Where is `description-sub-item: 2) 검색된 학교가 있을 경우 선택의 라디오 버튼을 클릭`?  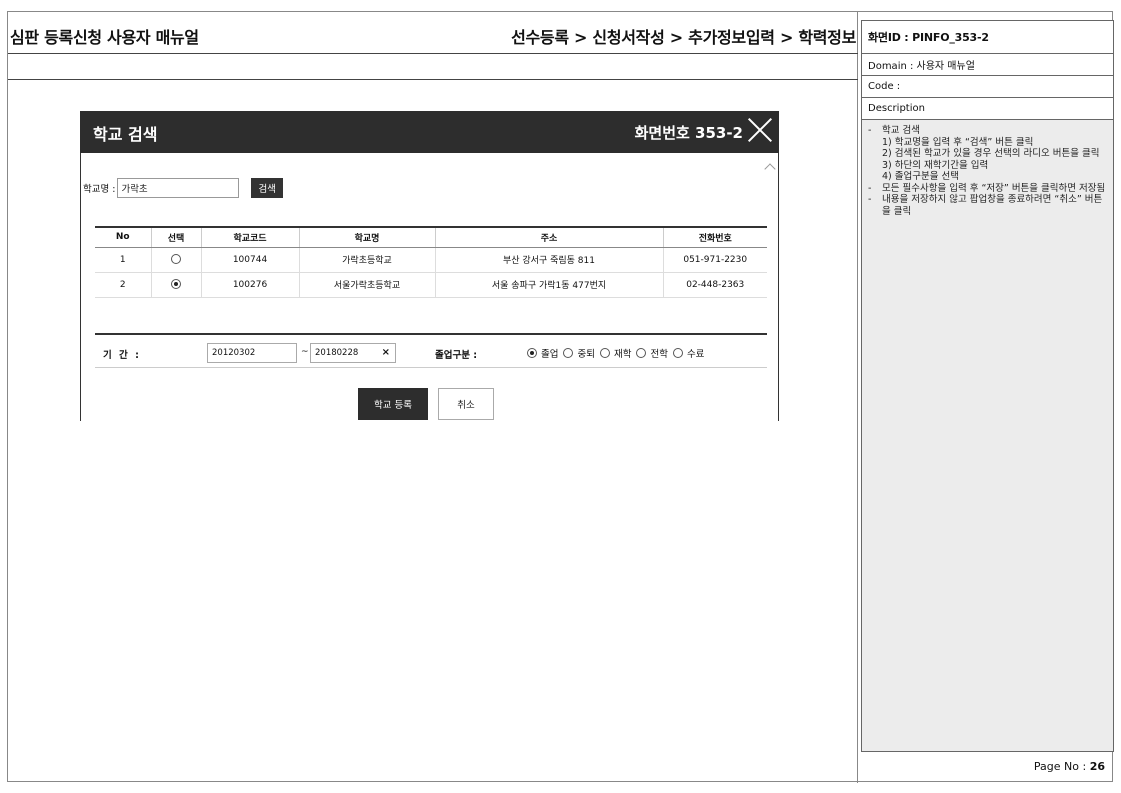 description-sub-item: 2) 검색된 학교가 있을 경우 선택의 라디오 버튼을 클릭 is located at coordinates (991, 153).